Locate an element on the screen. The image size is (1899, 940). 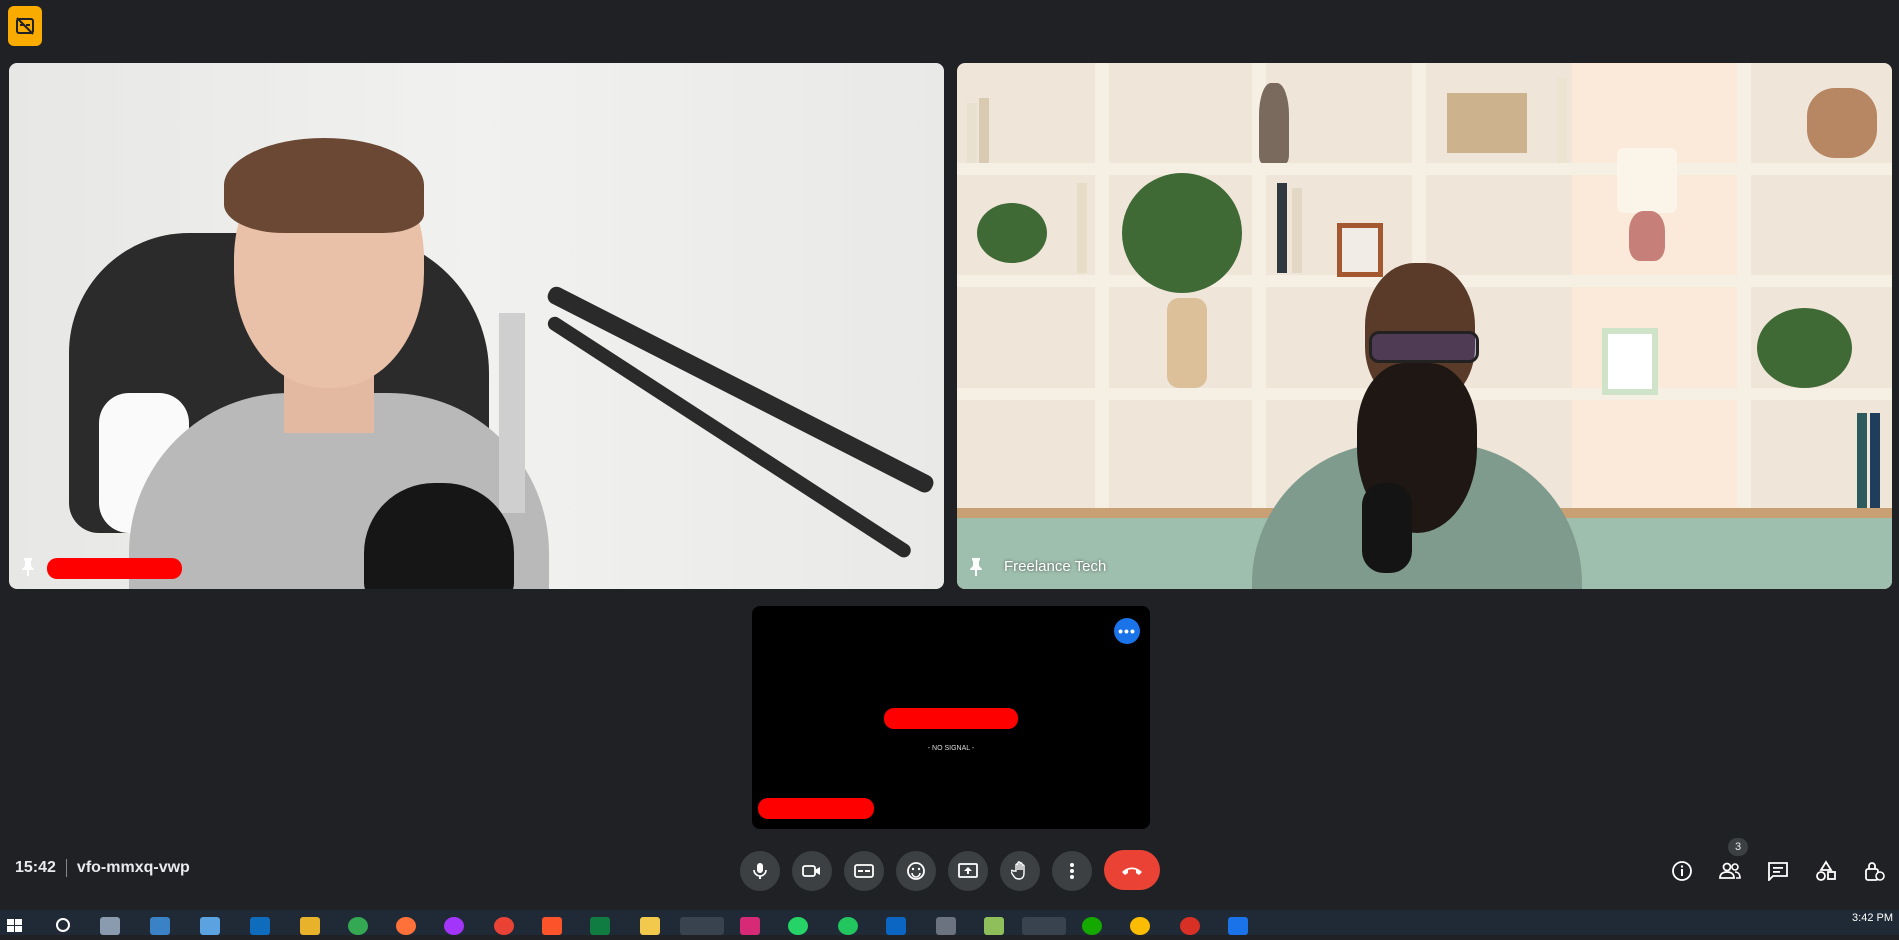
task-view-icon is located at coordinates (110, 926).